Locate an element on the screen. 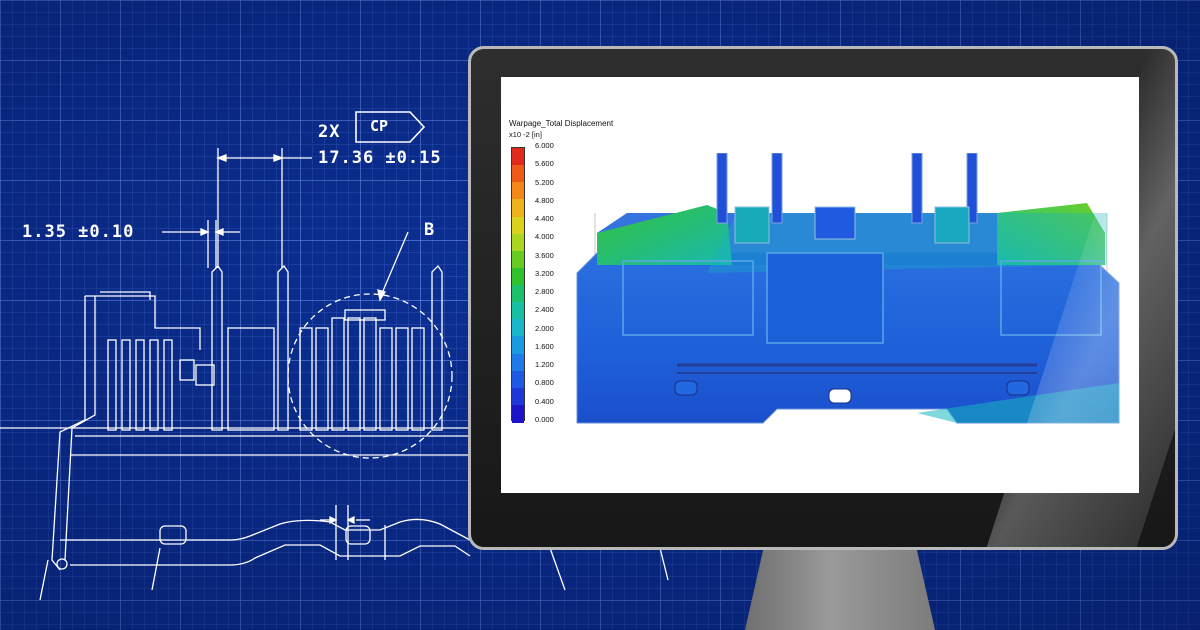  legend-value-label: 1.600 is located at coordinates (544, 346).